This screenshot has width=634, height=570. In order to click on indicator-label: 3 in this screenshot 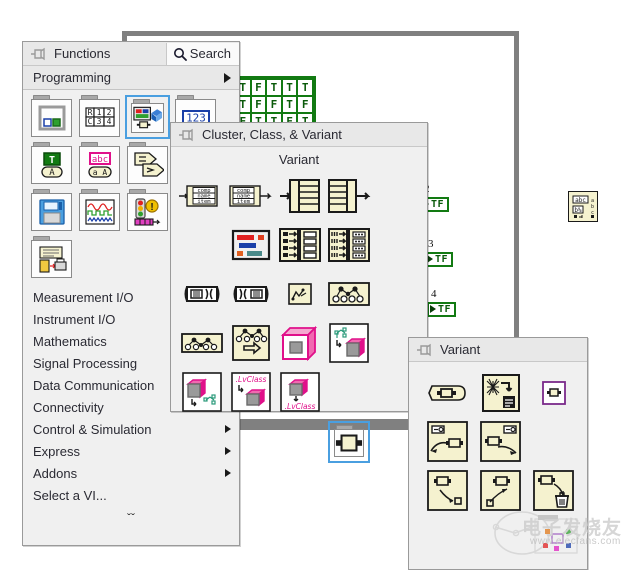, I will do `click(431, 244)`.